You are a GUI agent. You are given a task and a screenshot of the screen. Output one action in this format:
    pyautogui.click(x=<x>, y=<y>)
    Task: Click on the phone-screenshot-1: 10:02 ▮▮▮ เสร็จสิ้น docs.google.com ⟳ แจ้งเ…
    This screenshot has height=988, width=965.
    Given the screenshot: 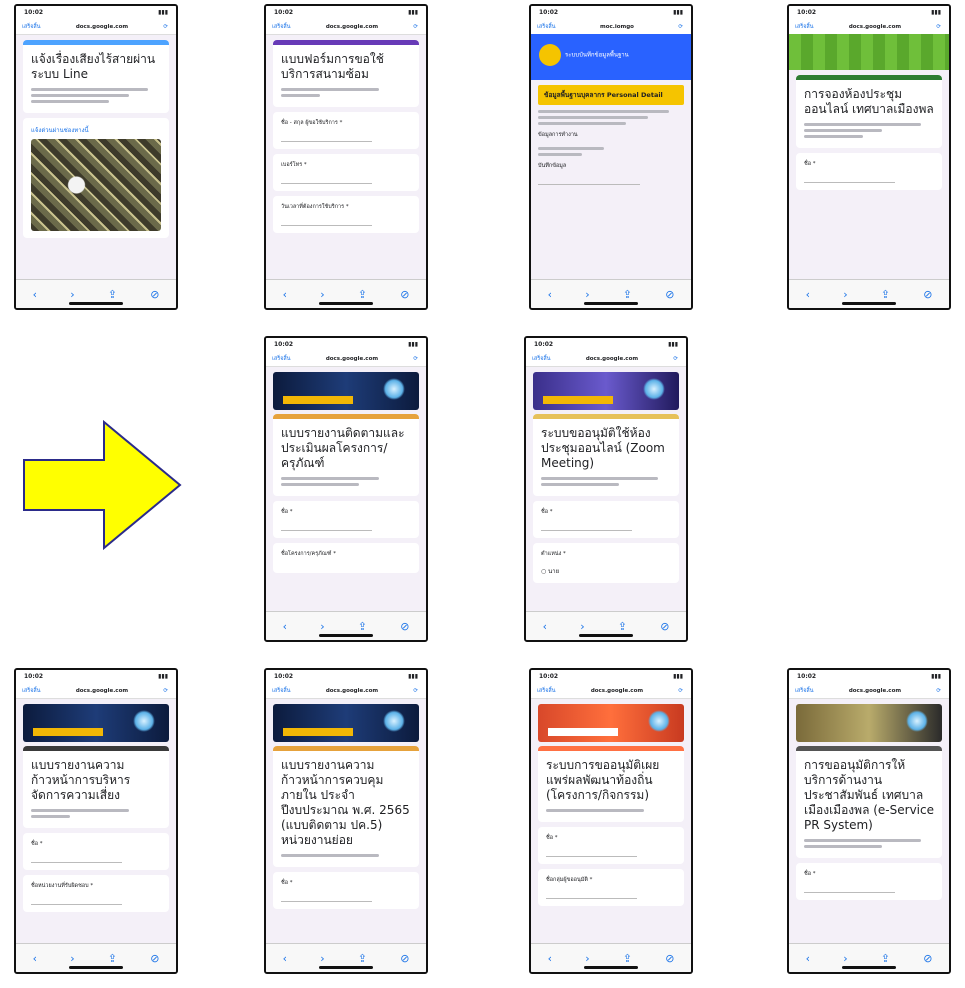 What is the action you would take?
    pyautogui.click(x=96, y=157)
    